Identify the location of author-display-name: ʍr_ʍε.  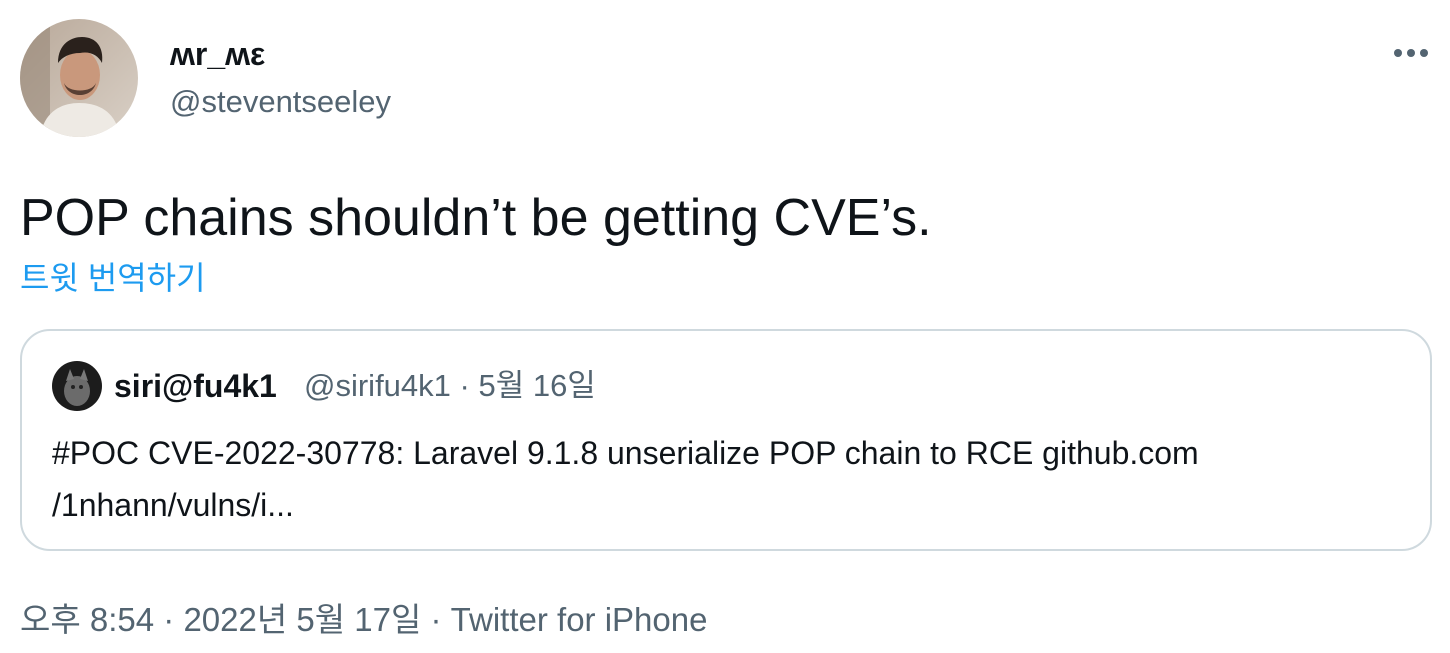
(217, 54).